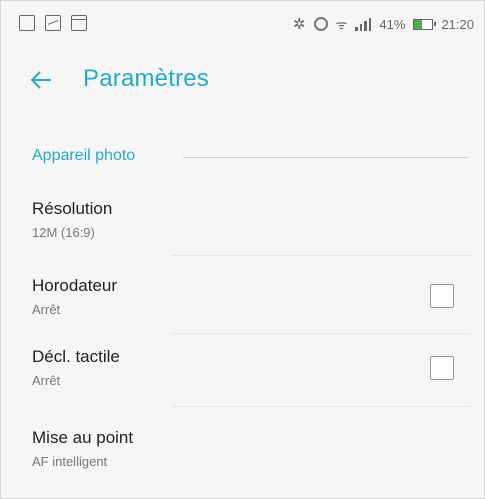  I want to click on status-bar: ✲ ᯤ 41% 21:20, so click(243, 25).